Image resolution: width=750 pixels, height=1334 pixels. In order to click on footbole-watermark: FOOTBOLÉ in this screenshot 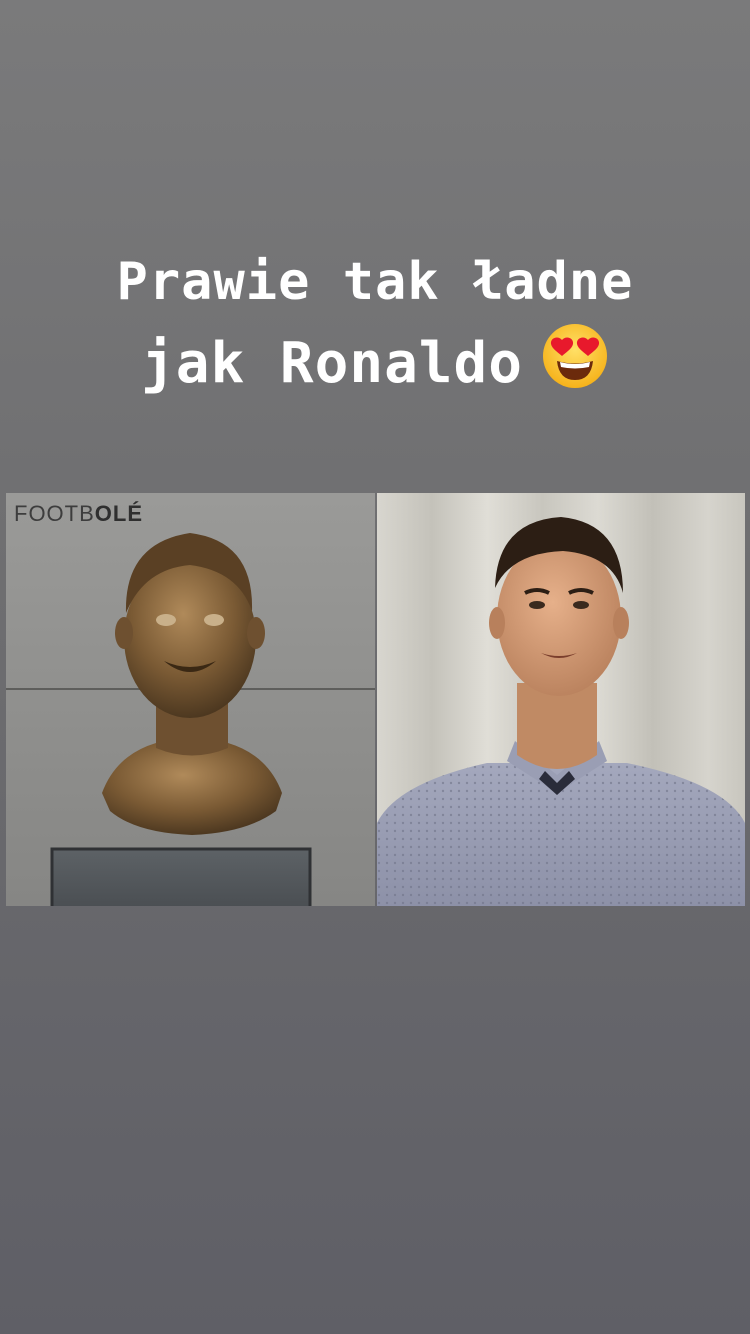, I will do `click(79, 513)`.